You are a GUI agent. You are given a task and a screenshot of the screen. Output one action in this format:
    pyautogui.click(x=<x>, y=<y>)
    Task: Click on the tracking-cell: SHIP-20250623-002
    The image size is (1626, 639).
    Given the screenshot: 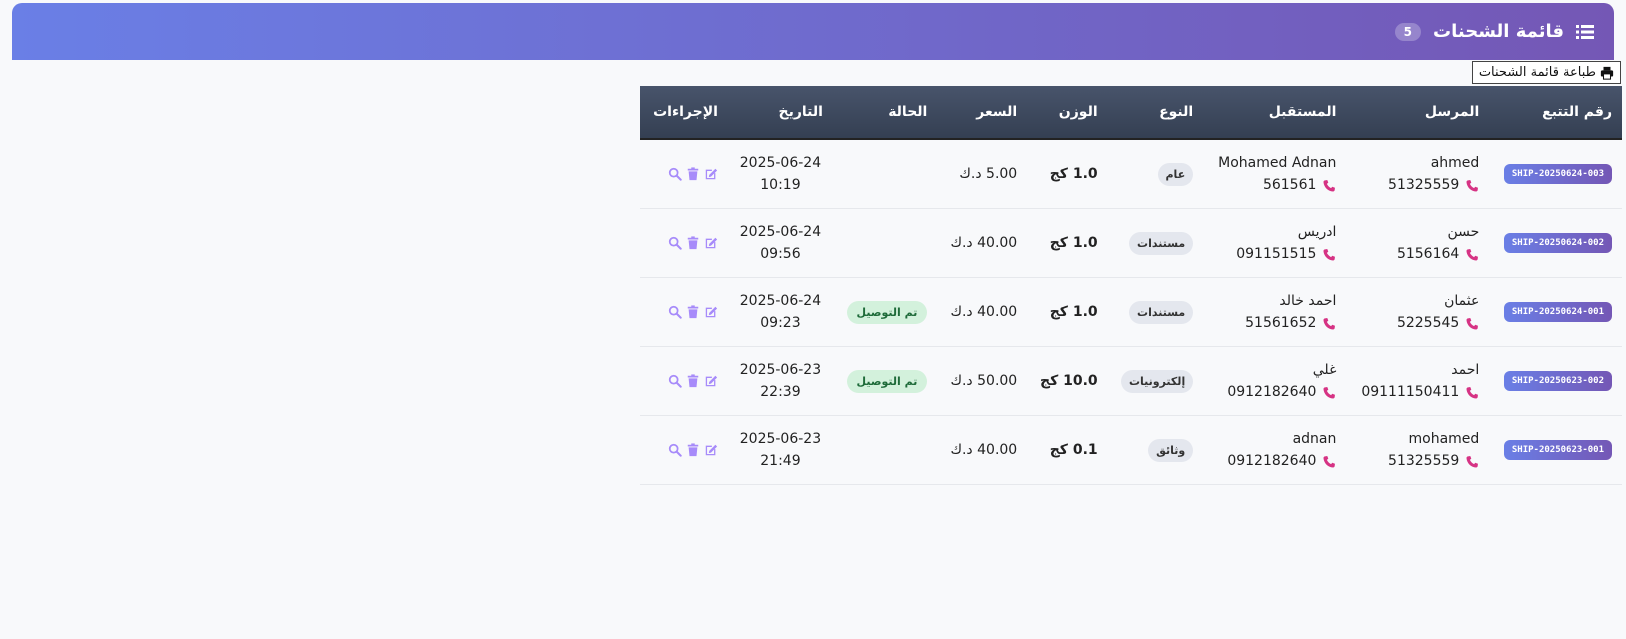 What is the action you would take?
    pyautogui.click(x=1555, y=381)
    